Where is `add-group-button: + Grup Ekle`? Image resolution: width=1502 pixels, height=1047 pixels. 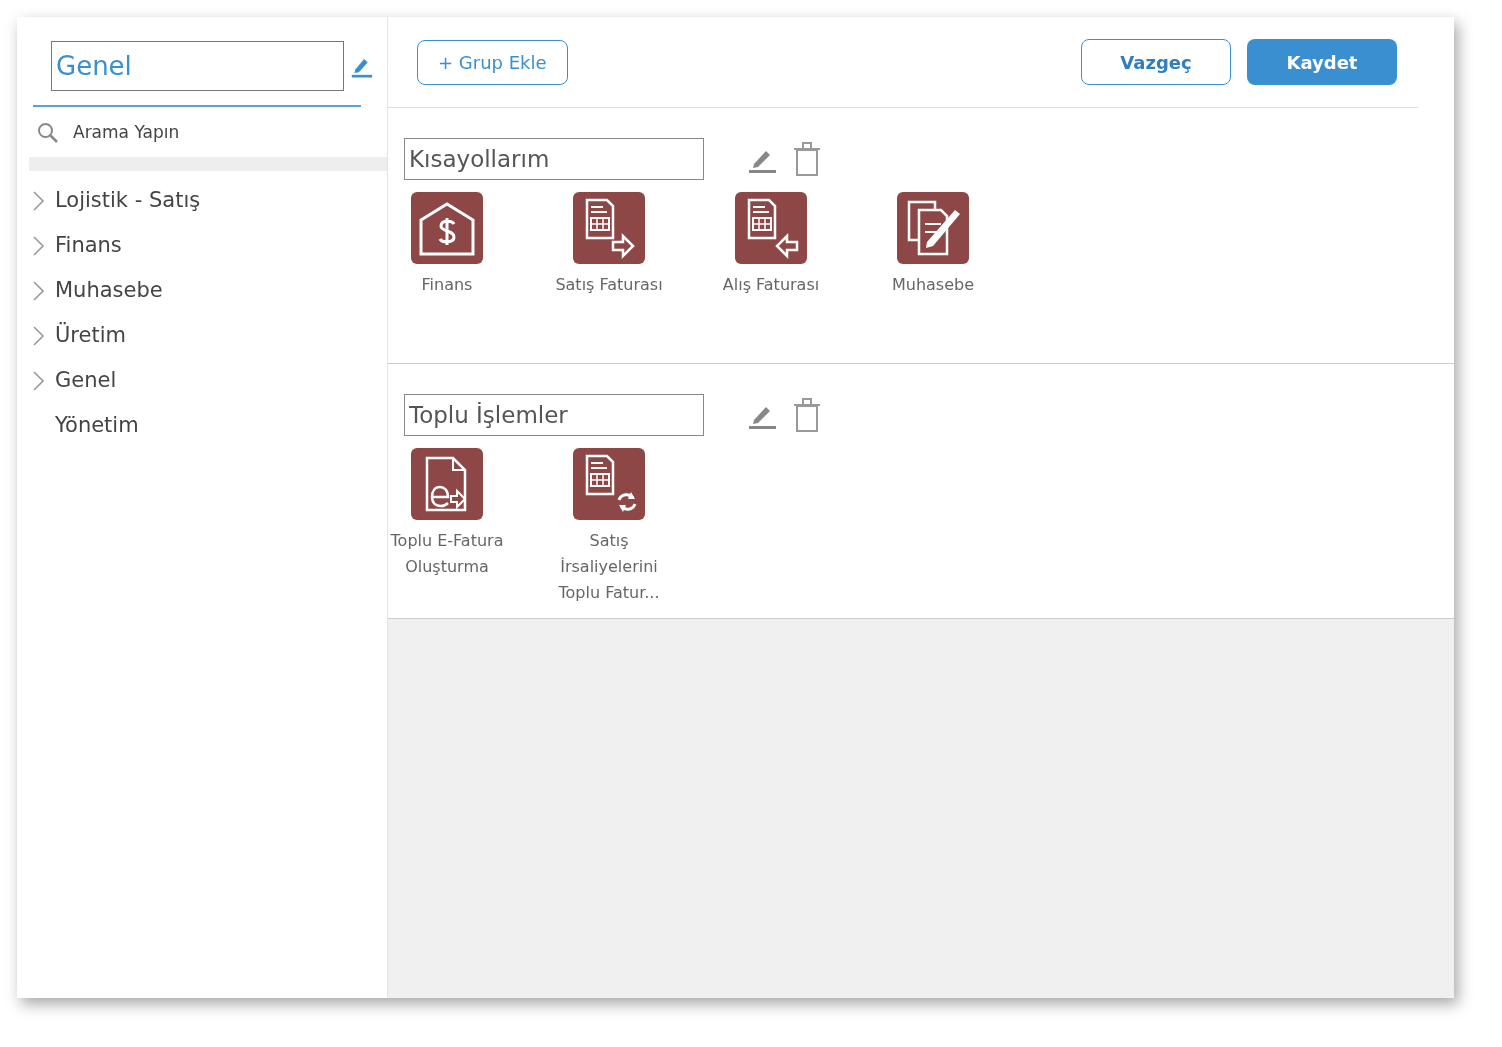
add-group-button: + Grup Ekle is located at coordinates (492, 62).